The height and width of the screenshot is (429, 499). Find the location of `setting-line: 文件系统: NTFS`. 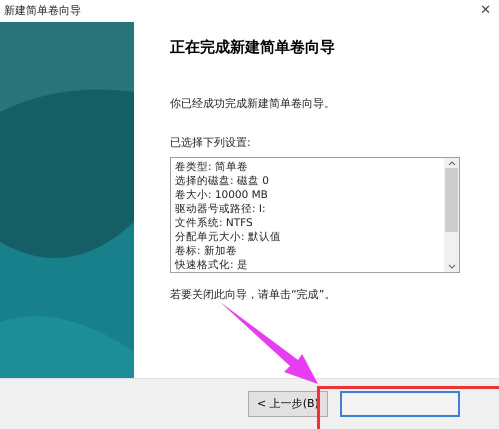

setting-line: 文件系统: NTFS is located at coordinates (214, 223).